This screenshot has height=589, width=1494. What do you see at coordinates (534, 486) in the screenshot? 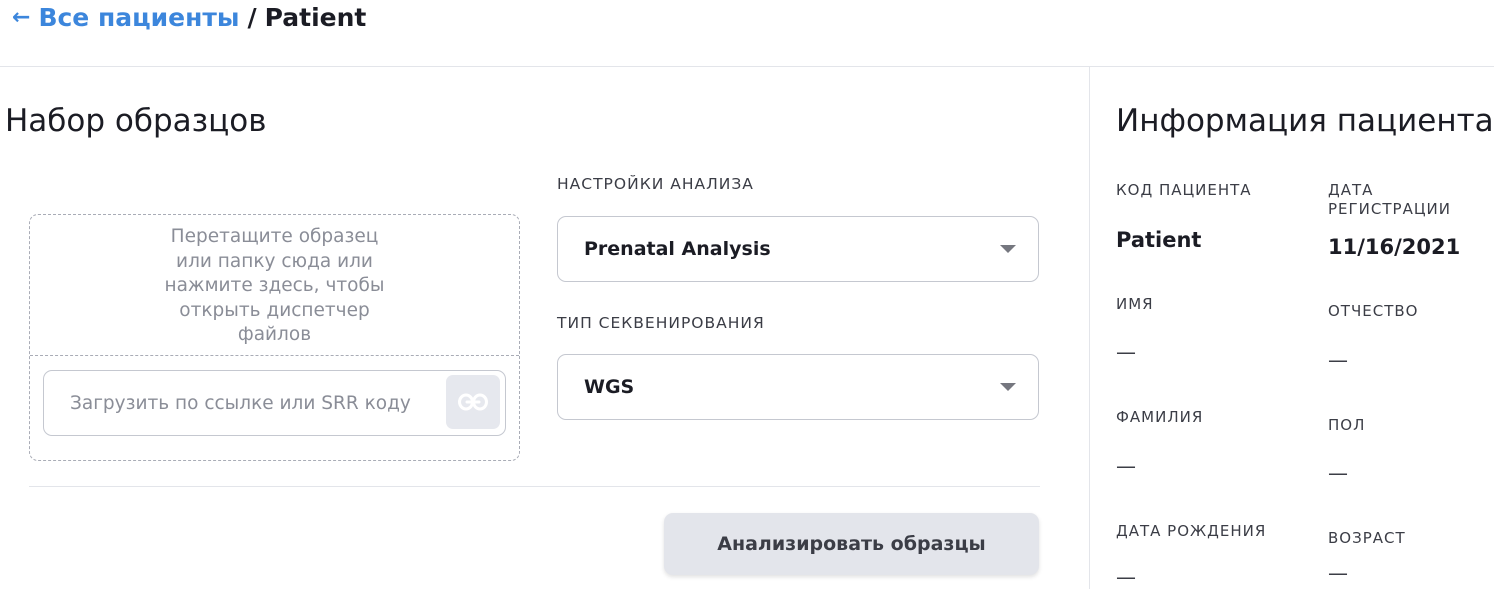
I see `form-divider` at bounding box center [534, 486].